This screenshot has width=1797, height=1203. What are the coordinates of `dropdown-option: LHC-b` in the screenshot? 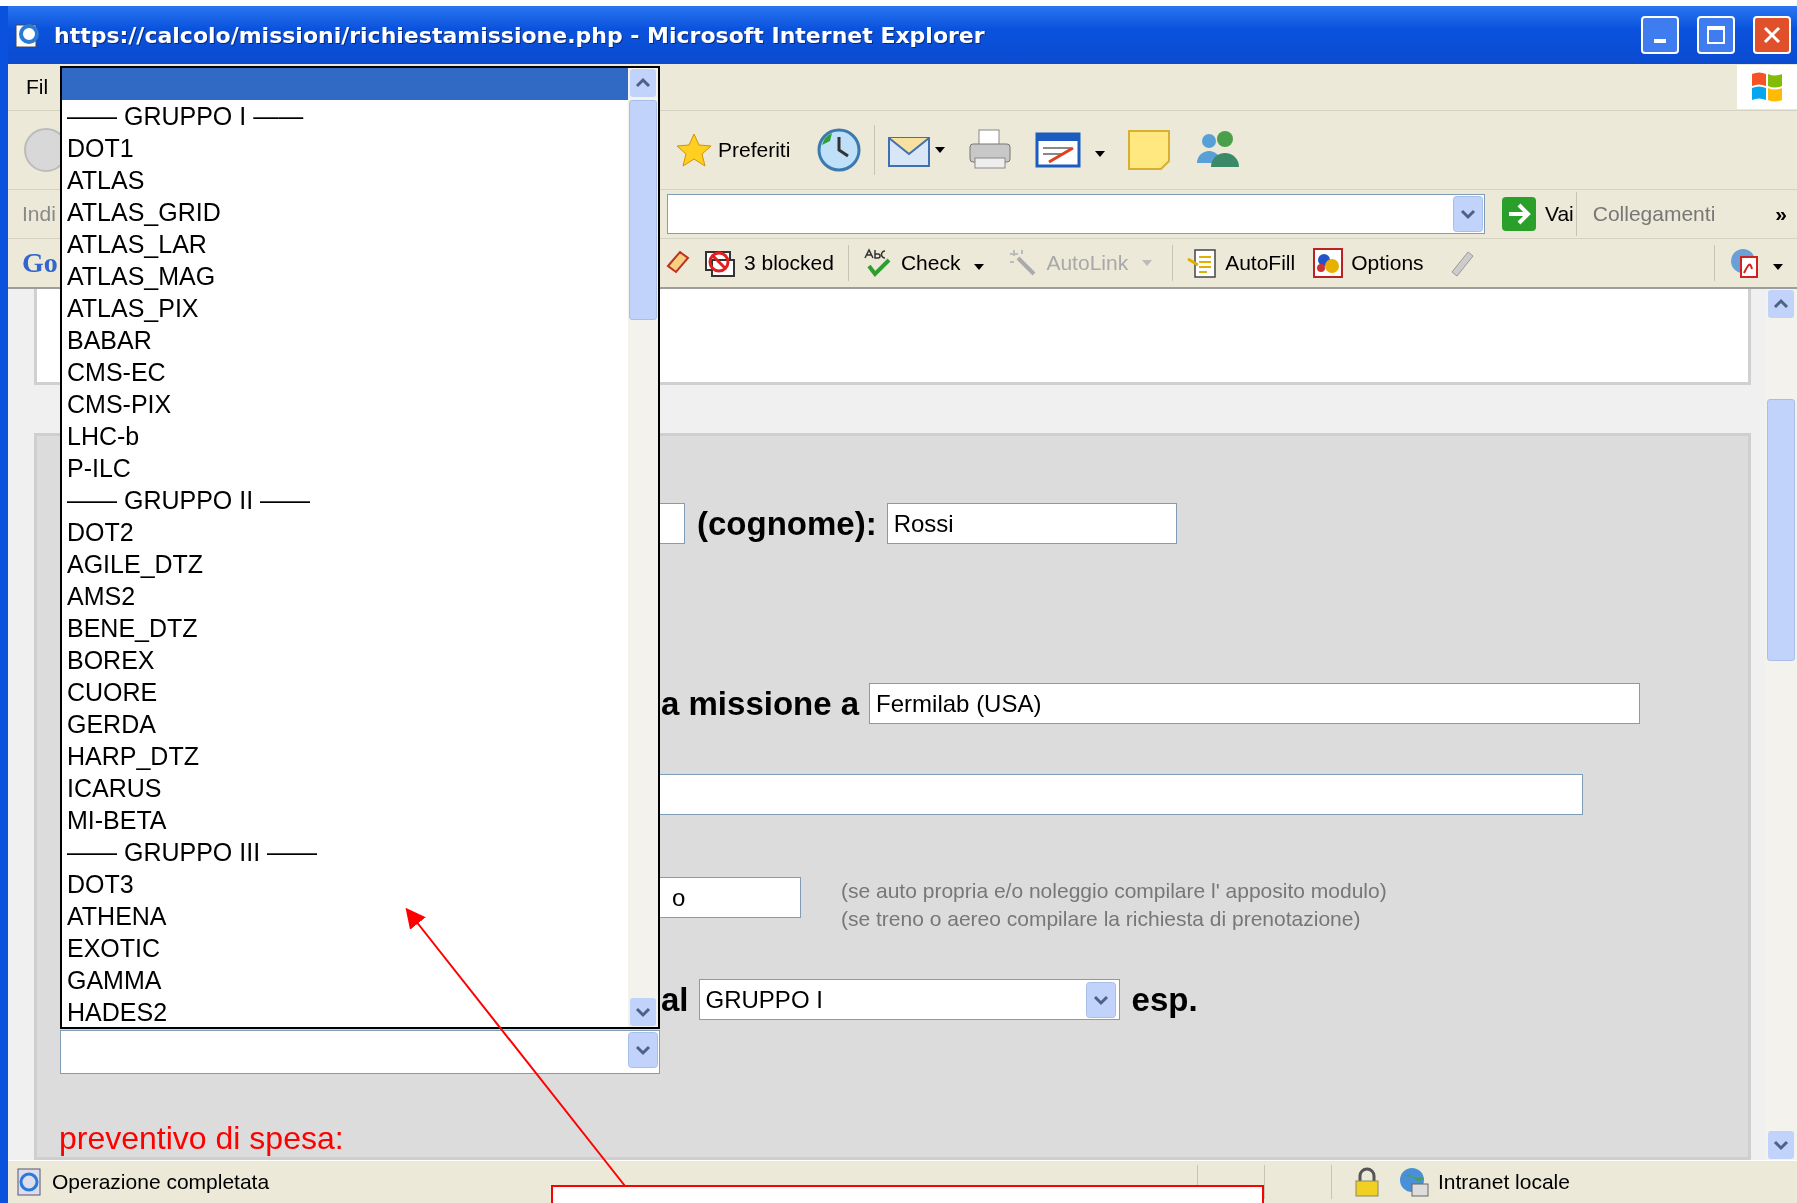 It's located at (345, 436).